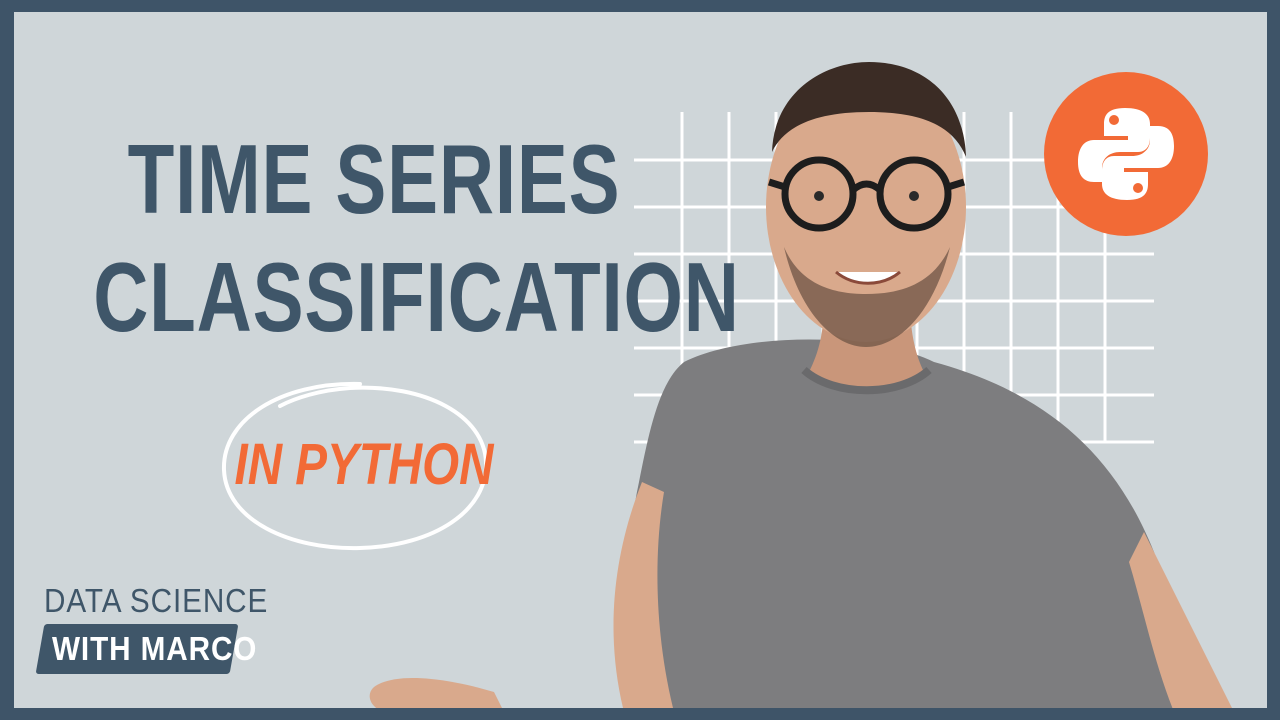  What do you see at coordinates (155, 648) in the screenshot?
I see `brand-line-2: WITH MARCO` at bounding box center [155, 648].